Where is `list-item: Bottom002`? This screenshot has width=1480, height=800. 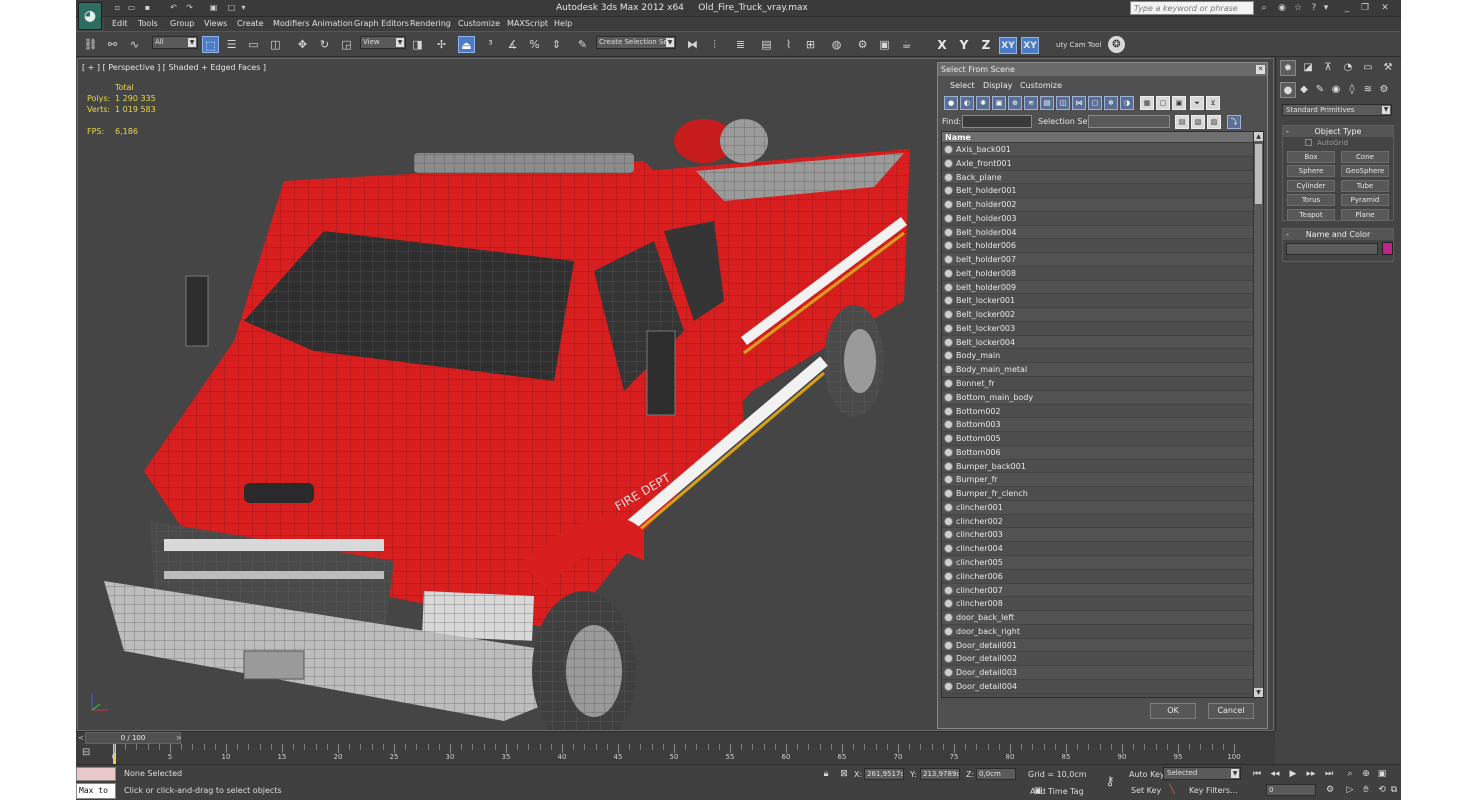 list-item: Bottom002 is located at coordinates (1102, 412).